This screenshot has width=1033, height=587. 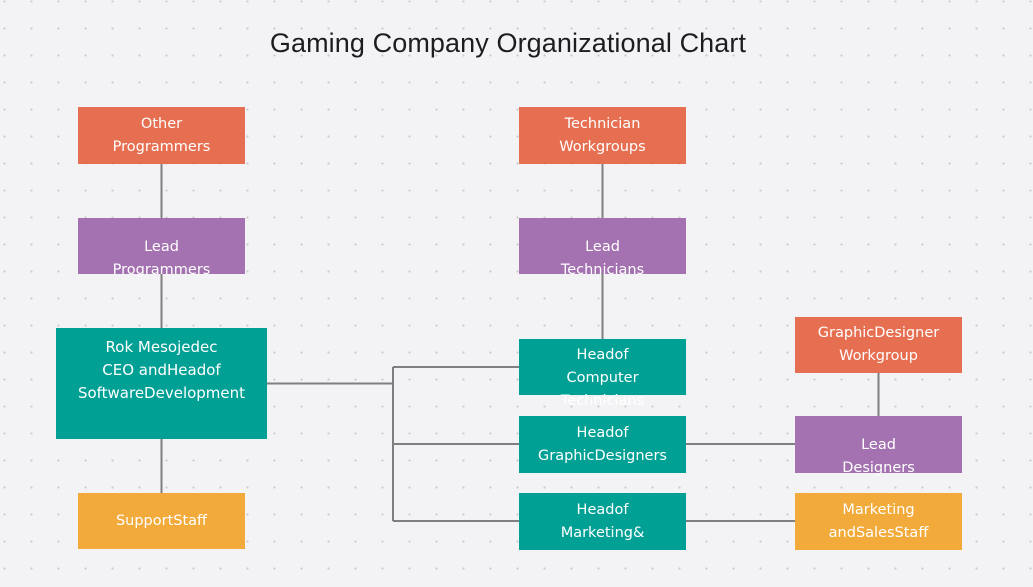 I want to click on node-label-line: Computer, so click(x=602, y=378).